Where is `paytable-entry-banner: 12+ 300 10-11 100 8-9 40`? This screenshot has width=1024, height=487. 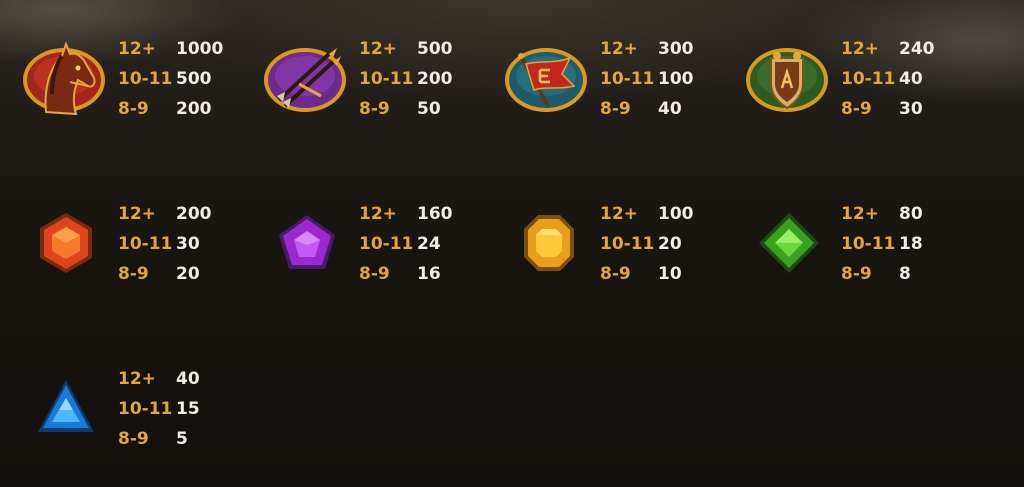 paytable-entry-banner: 12+ 300 10-11 100 8-9 40 is located at coordinates (614, 79).